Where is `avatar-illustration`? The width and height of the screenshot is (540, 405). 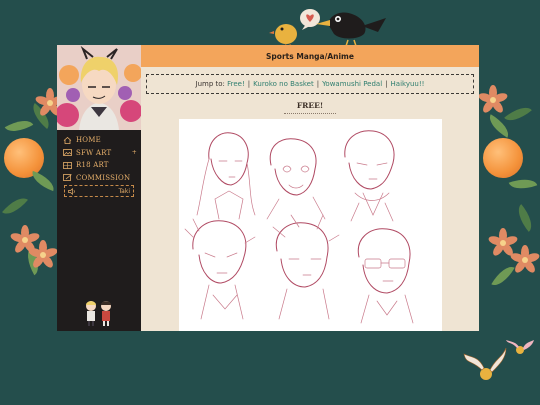 avatar-illustration is located at coordinates (99, 87).